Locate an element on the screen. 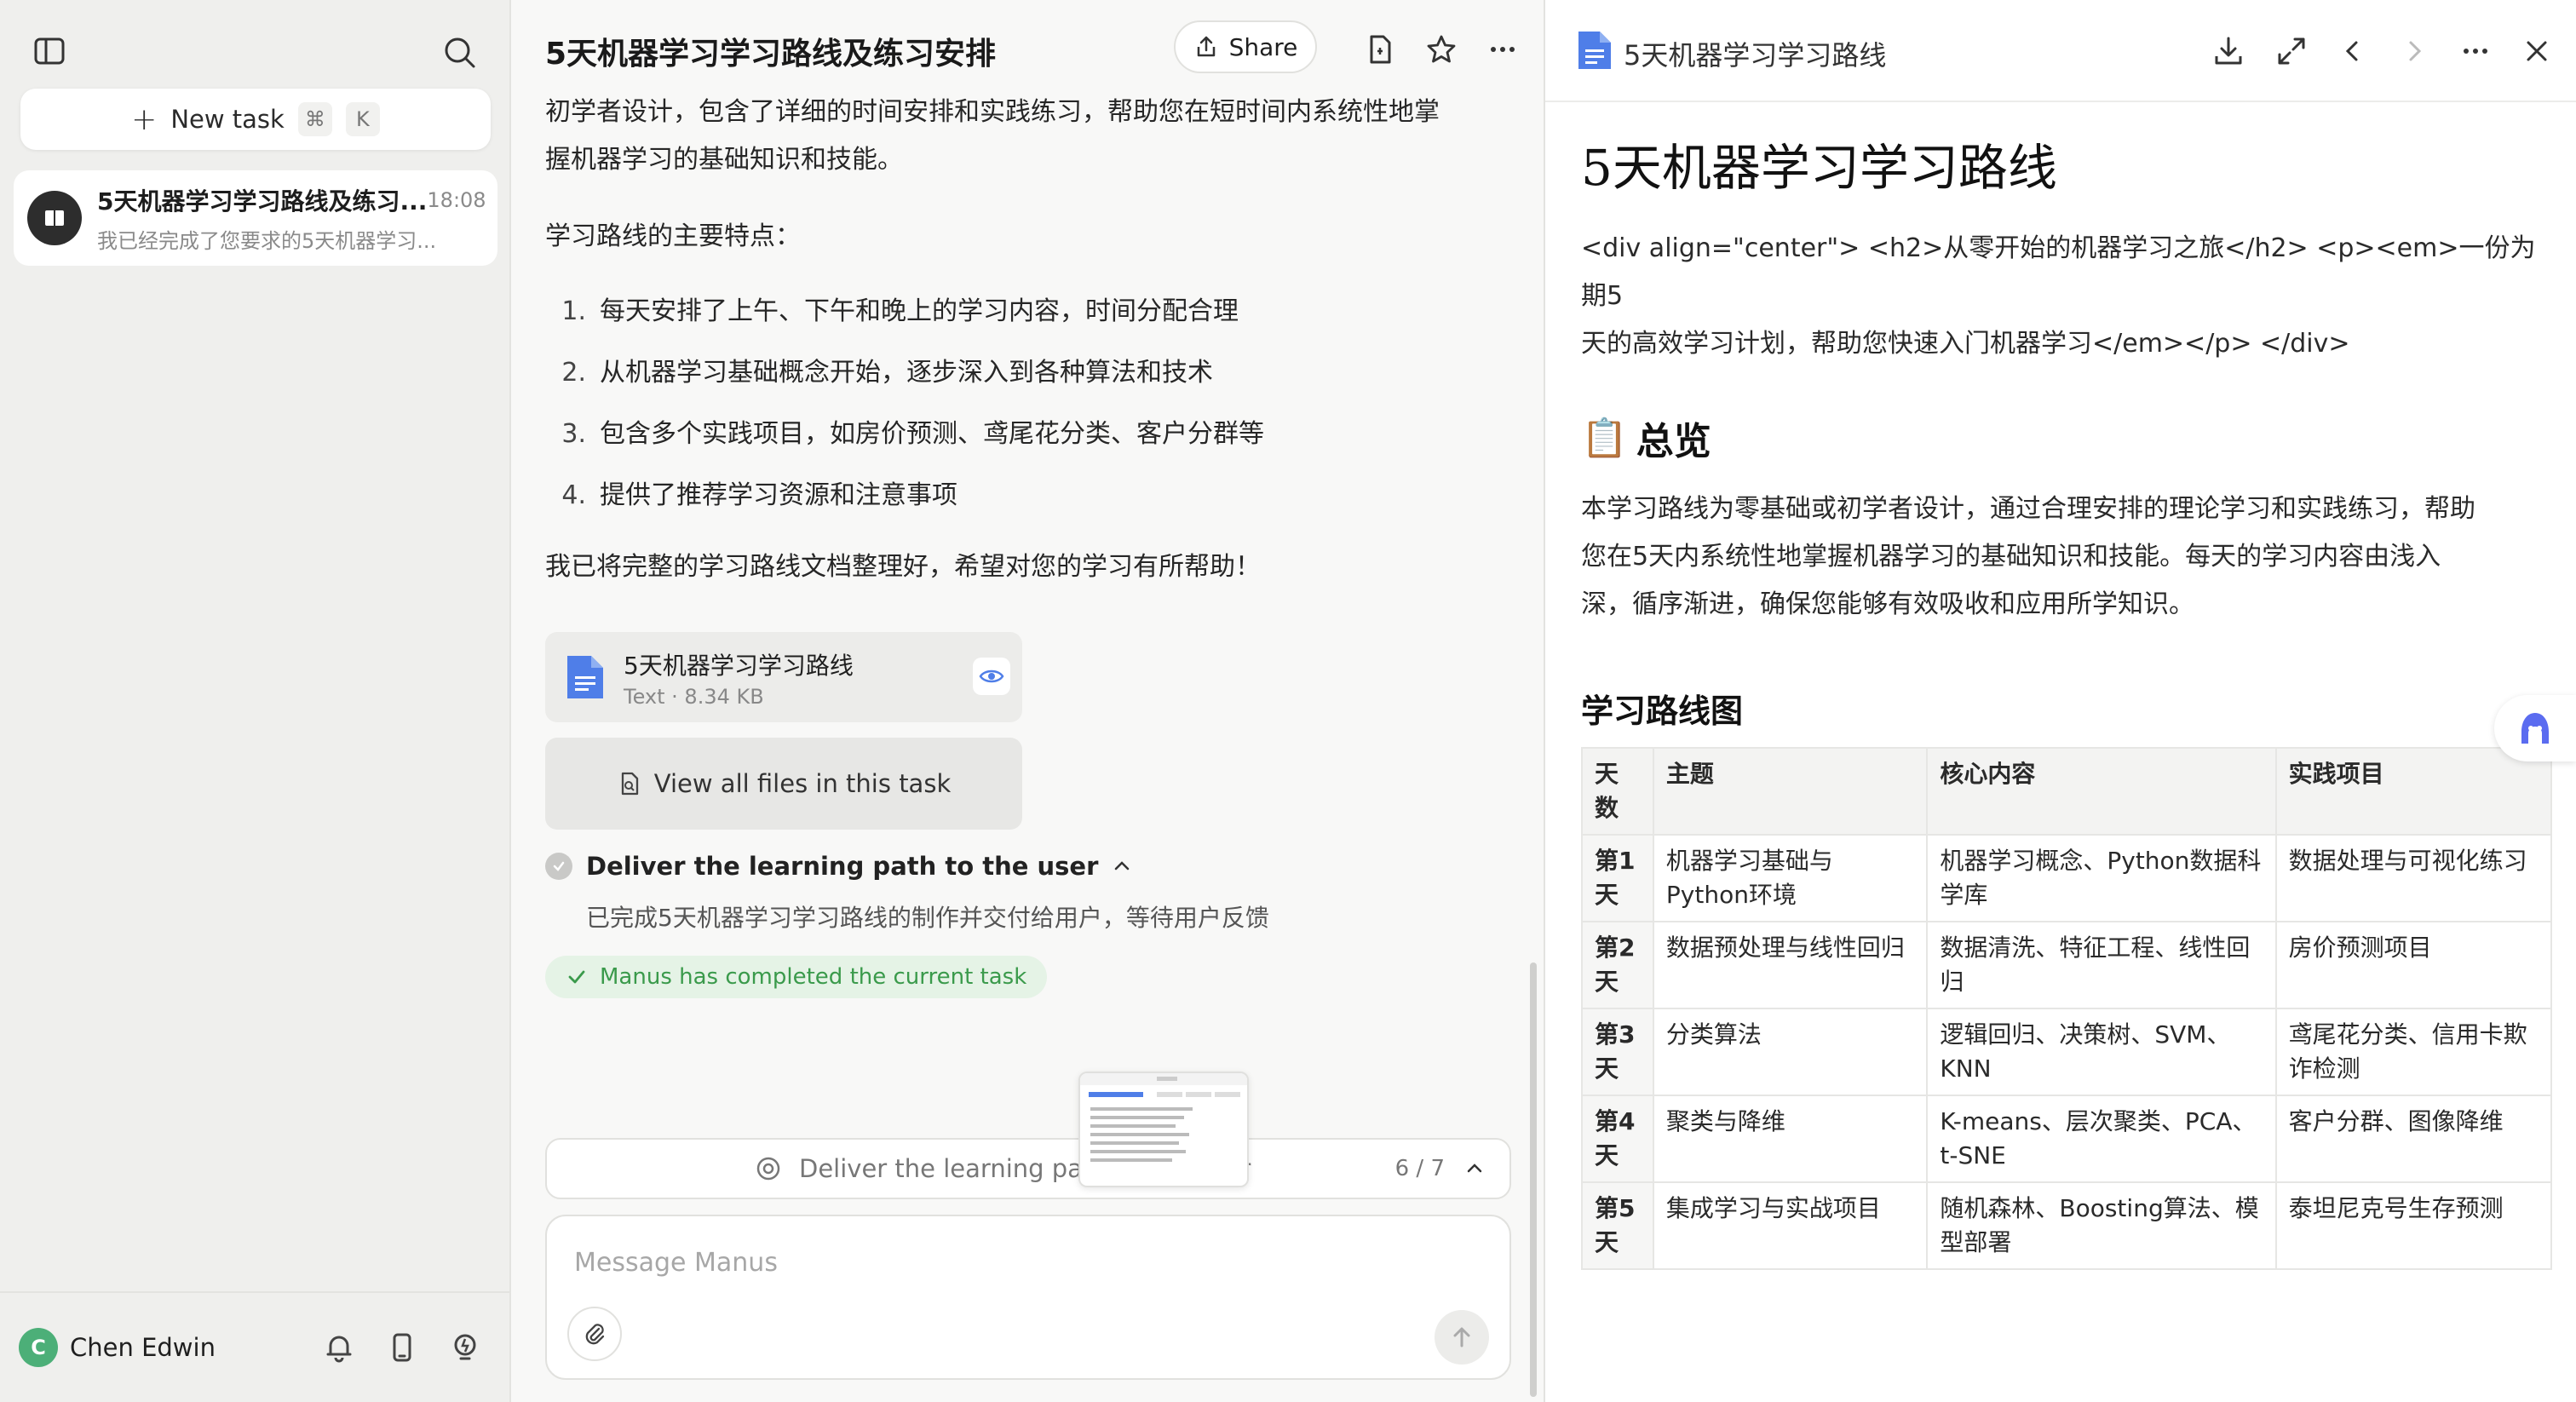  attach-button is located at coordinates (594, 1334).